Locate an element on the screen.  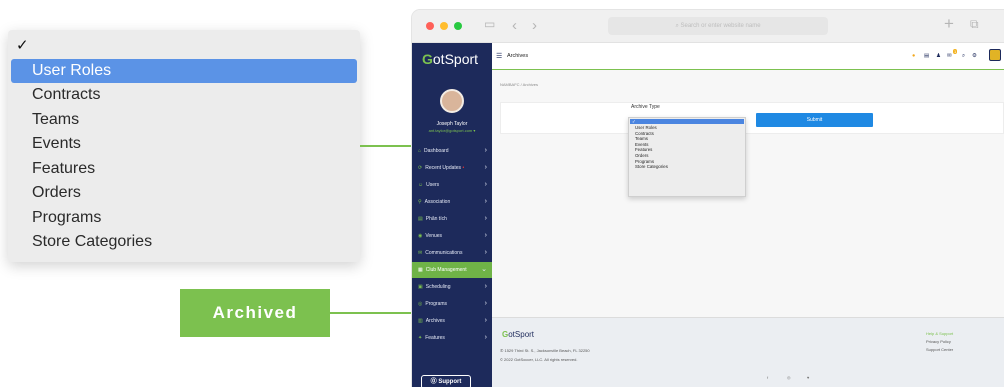
programs-icon: ◎ is located at coordinates (420, 304).